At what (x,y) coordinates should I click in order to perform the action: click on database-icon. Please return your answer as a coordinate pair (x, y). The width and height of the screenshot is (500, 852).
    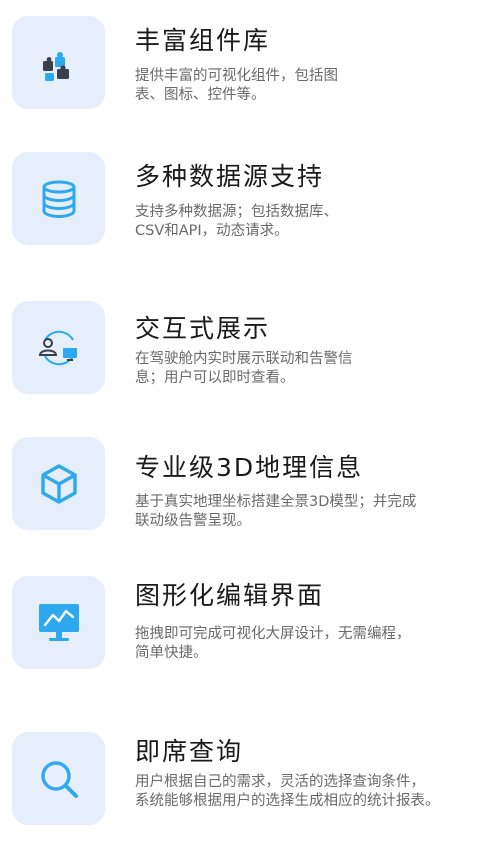
    Looking at the image, I should click on (59, 199).